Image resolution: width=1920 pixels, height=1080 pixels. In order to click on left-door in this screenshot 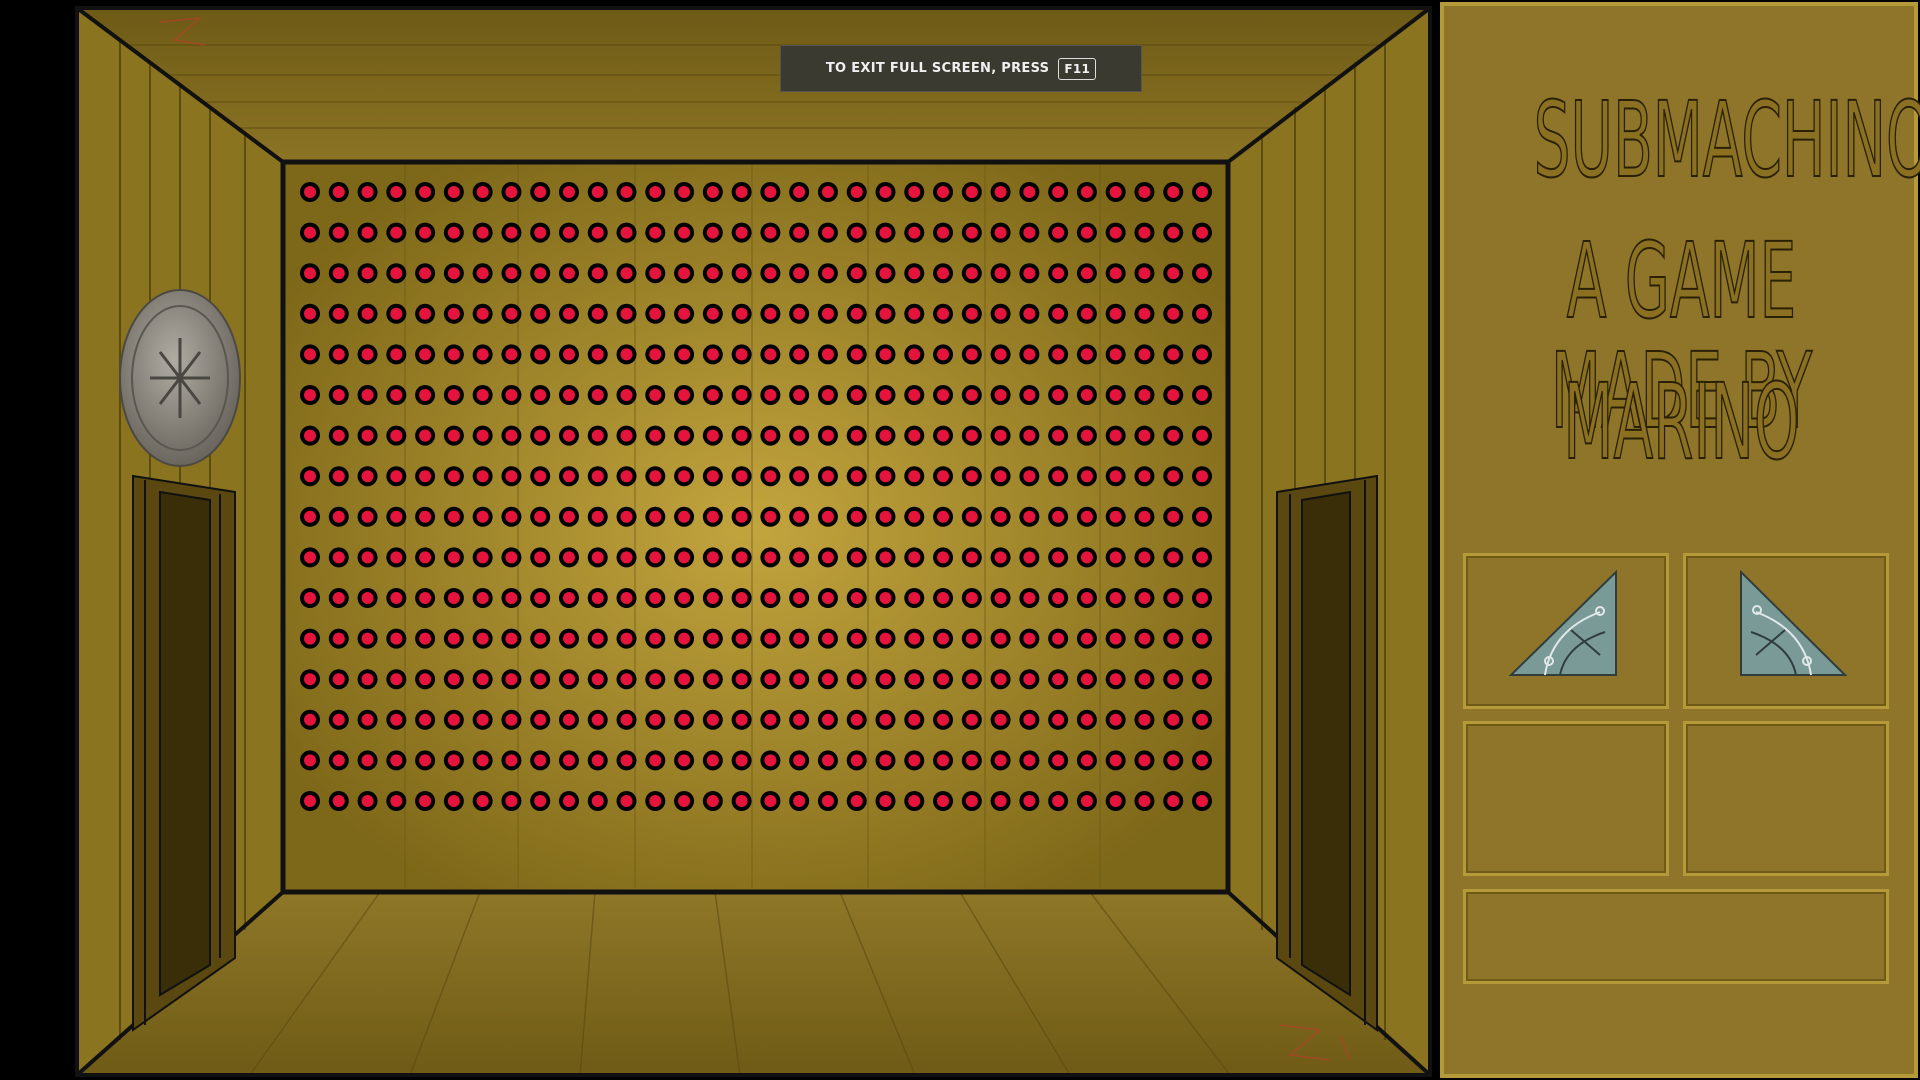, I will do `click(184, 753)`.